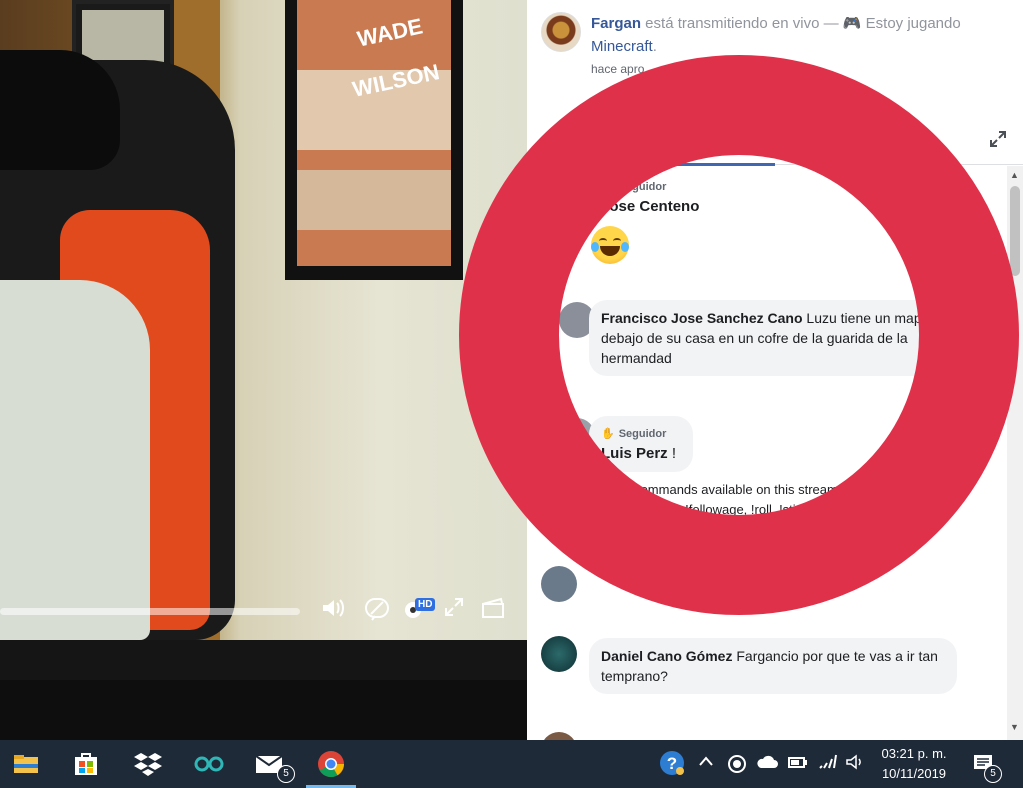 The height and width of the screenshot is (788, 1023). I want to click on chat-scrollbar: ▲ ▼, so click(1015, 453).